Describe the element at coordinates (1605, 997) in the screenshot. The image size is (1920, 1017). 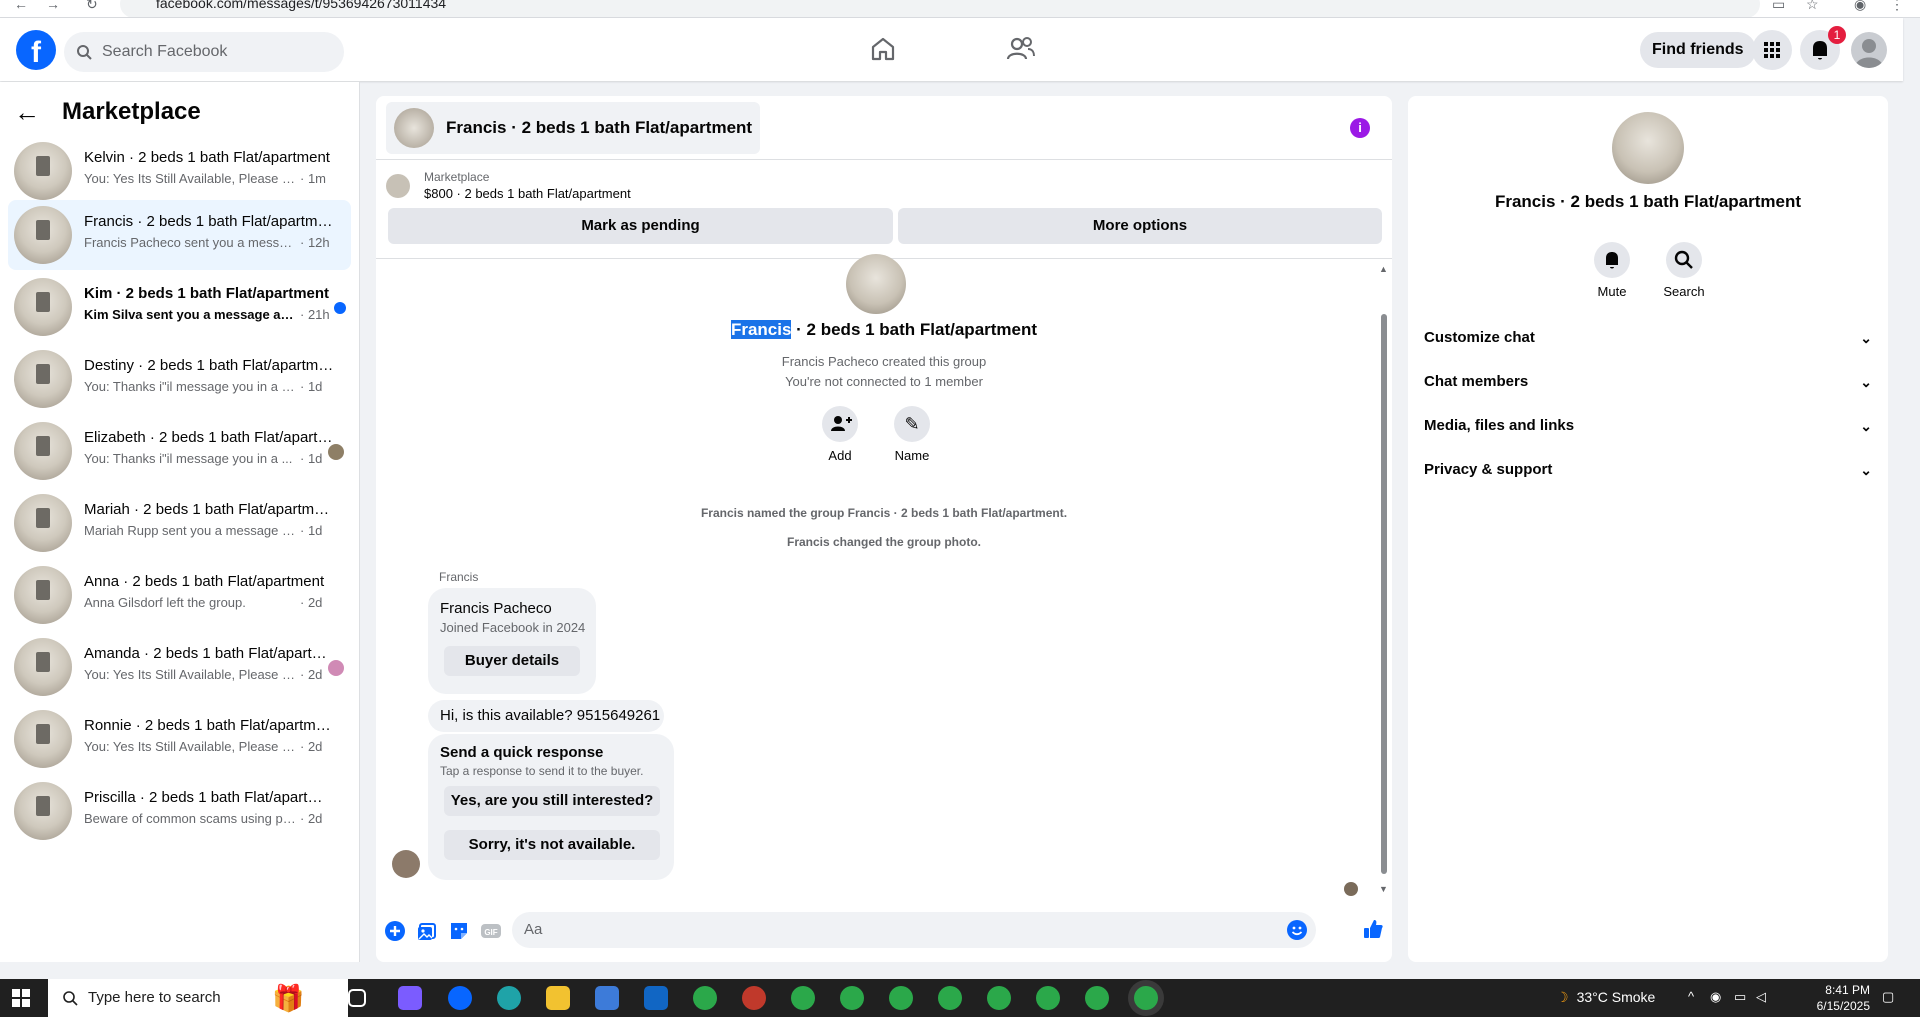
I see `weather-widget: ☽ 33°C Smoke` at that location.